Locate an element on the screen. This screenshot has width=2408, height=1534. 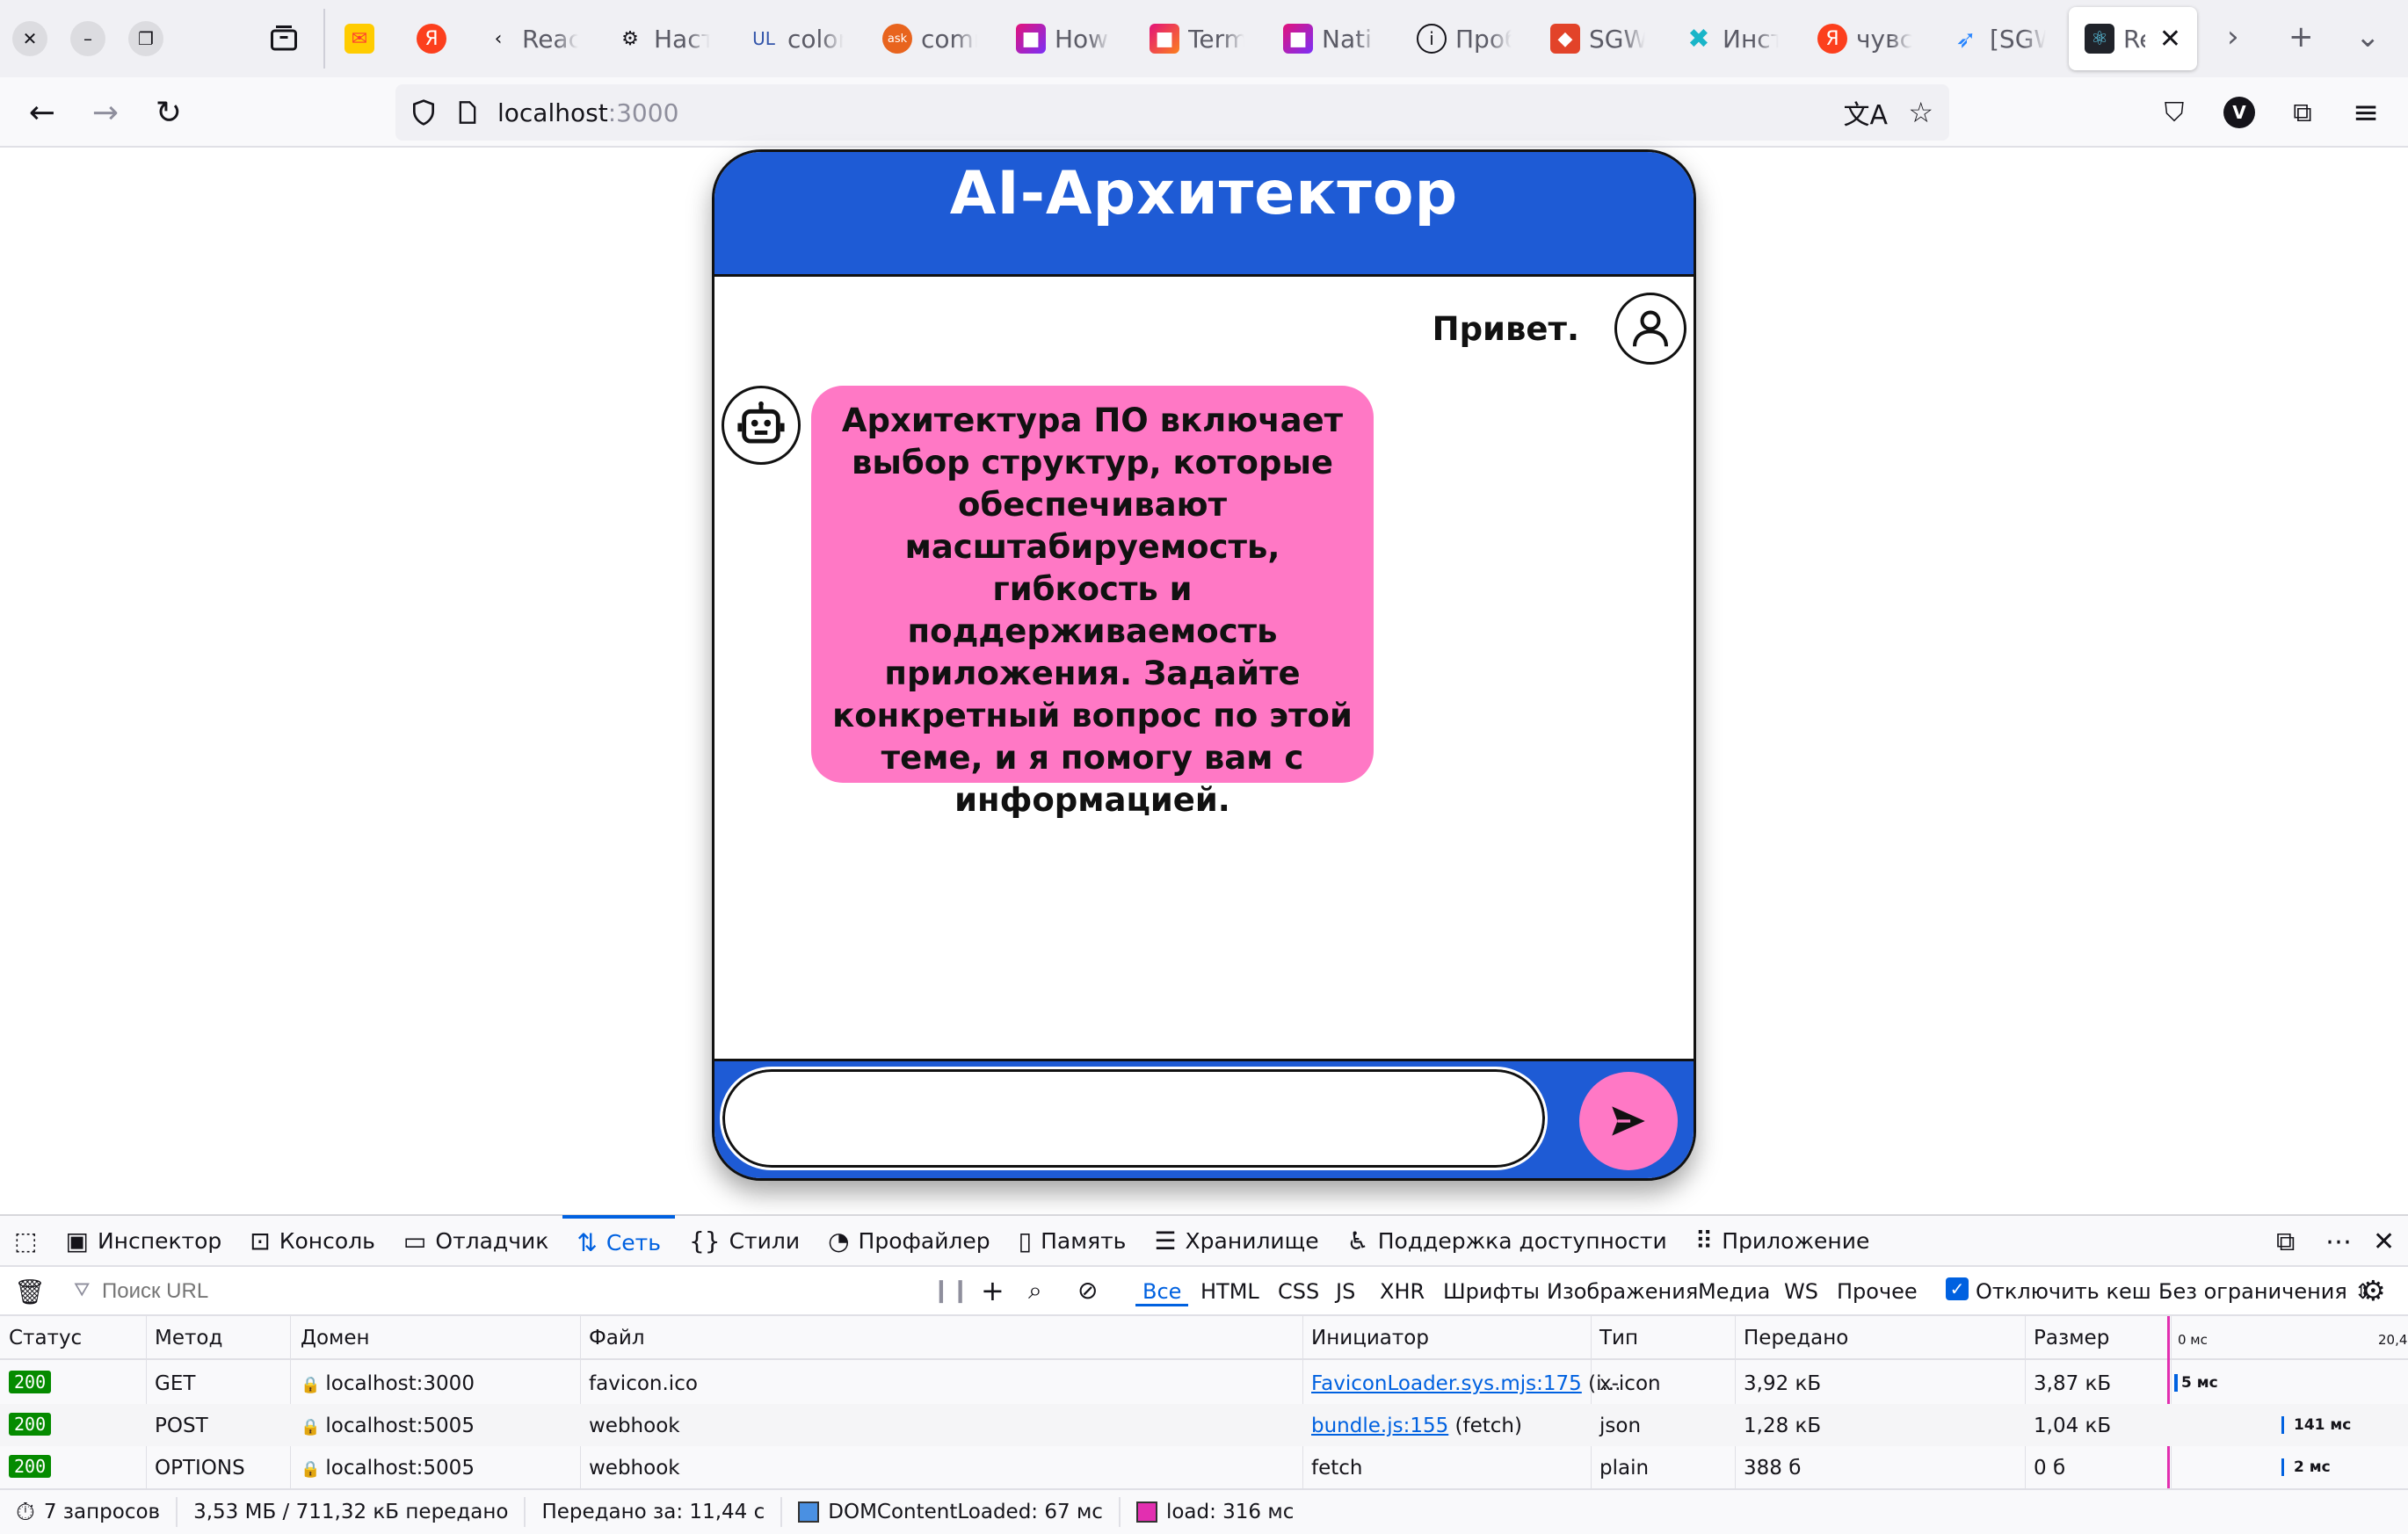
back-button: ← is located at coordinates (42, 112).